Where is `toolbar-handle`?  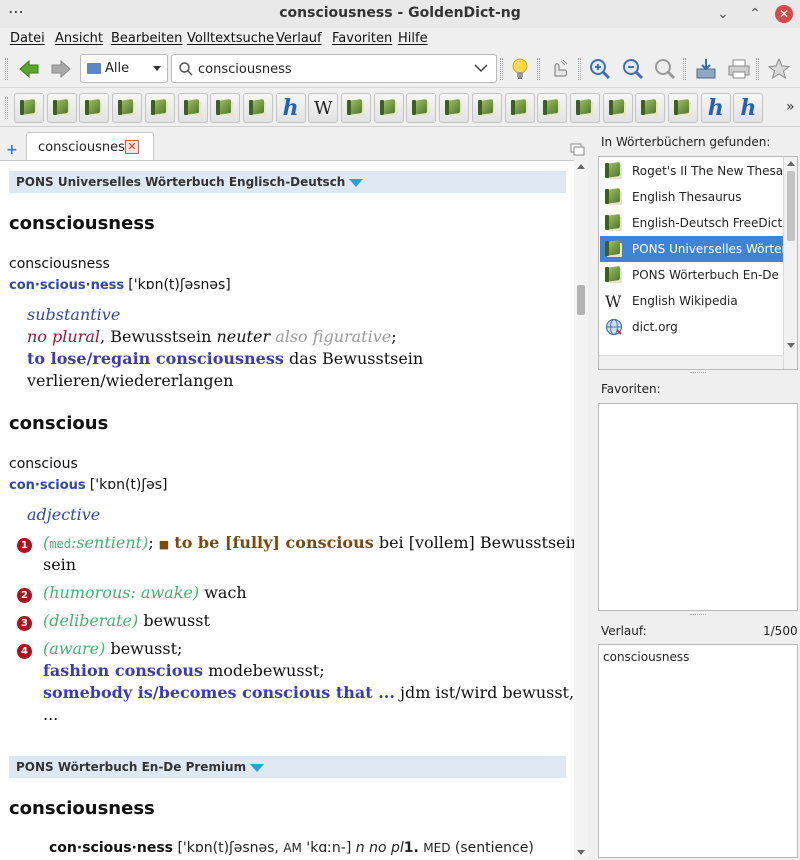 toolbar-handle is located at coordinates (6, 69).